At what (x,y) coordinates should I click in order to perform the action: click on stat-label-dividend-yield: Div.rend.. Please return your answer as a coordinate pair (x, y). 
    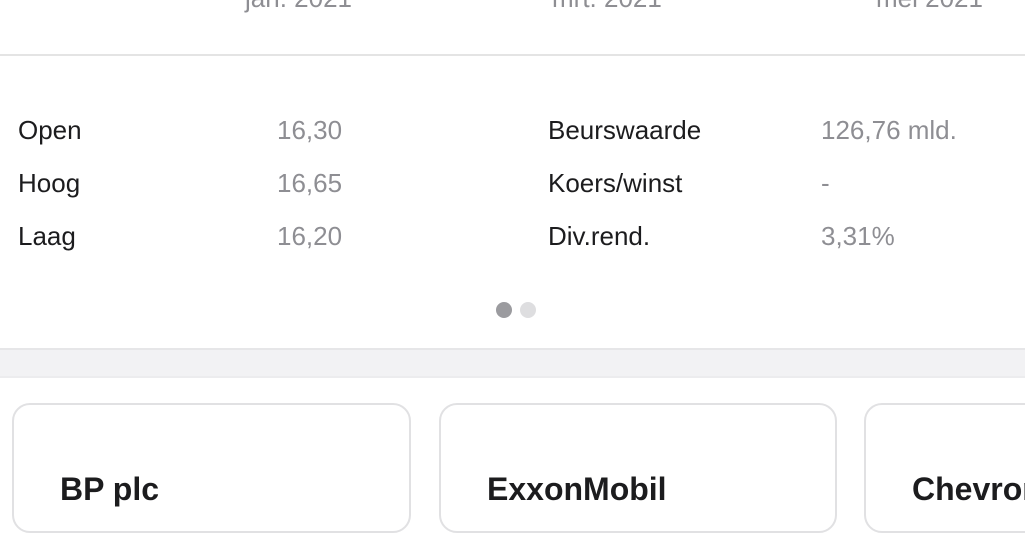
    Looking at the image, I should click on (599, 236).